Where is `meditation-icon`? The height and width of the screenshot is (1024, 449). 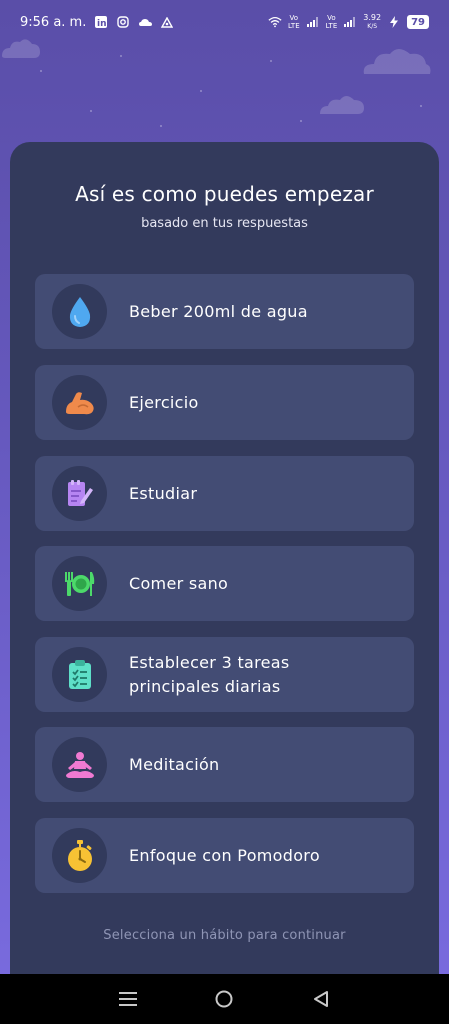
meditation-icon is located at coordinates (79, 764).